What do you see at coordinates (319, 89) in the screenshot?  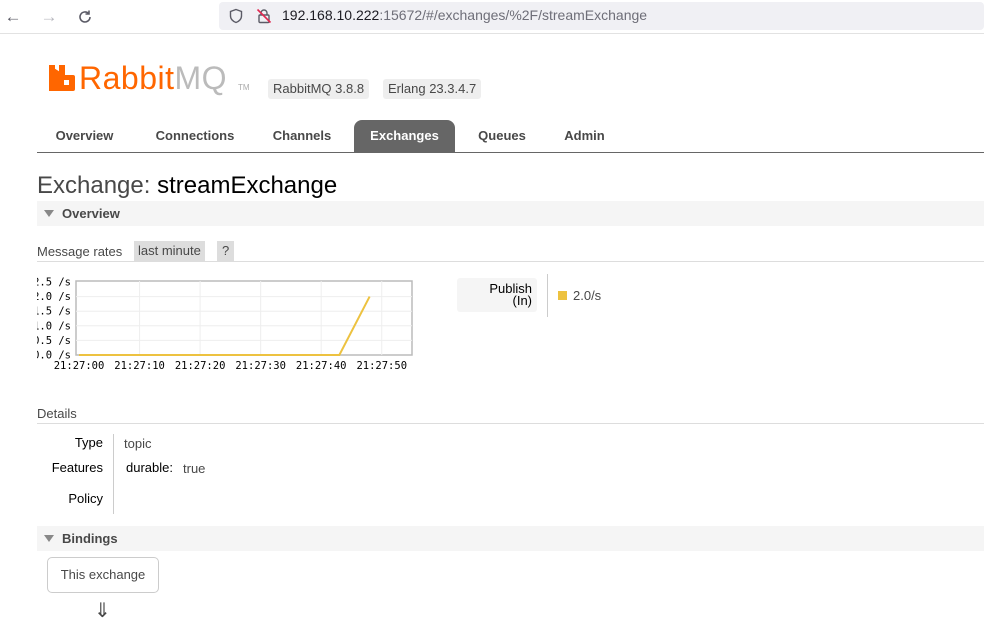 I see `rabbitmq-version-badge: RabbitMQ 3.8.8` at bounding box center [319, 89].